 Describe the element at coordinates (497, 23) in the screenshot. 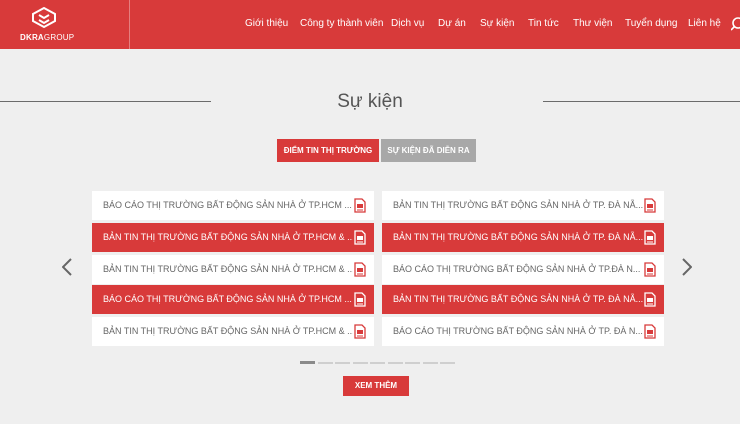

I see `nav-item-su-kien: Sự kiện` at that location.